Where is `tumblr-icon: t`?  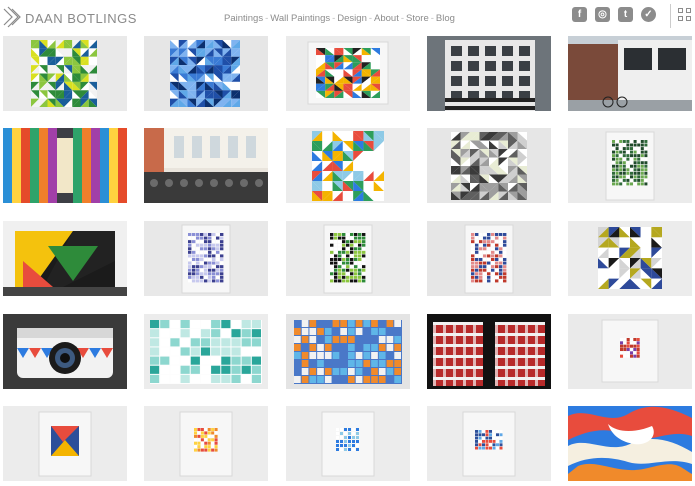
tumblr-icon: t is located at coordinates (625, 14).